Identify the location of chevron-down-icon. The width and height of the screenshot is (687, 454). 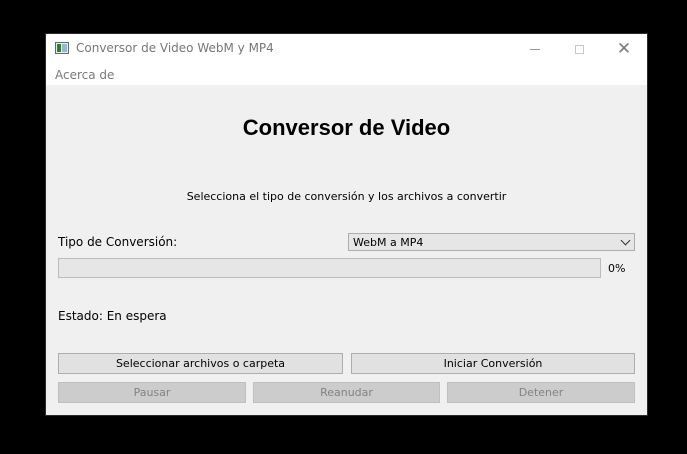
(625, 240).